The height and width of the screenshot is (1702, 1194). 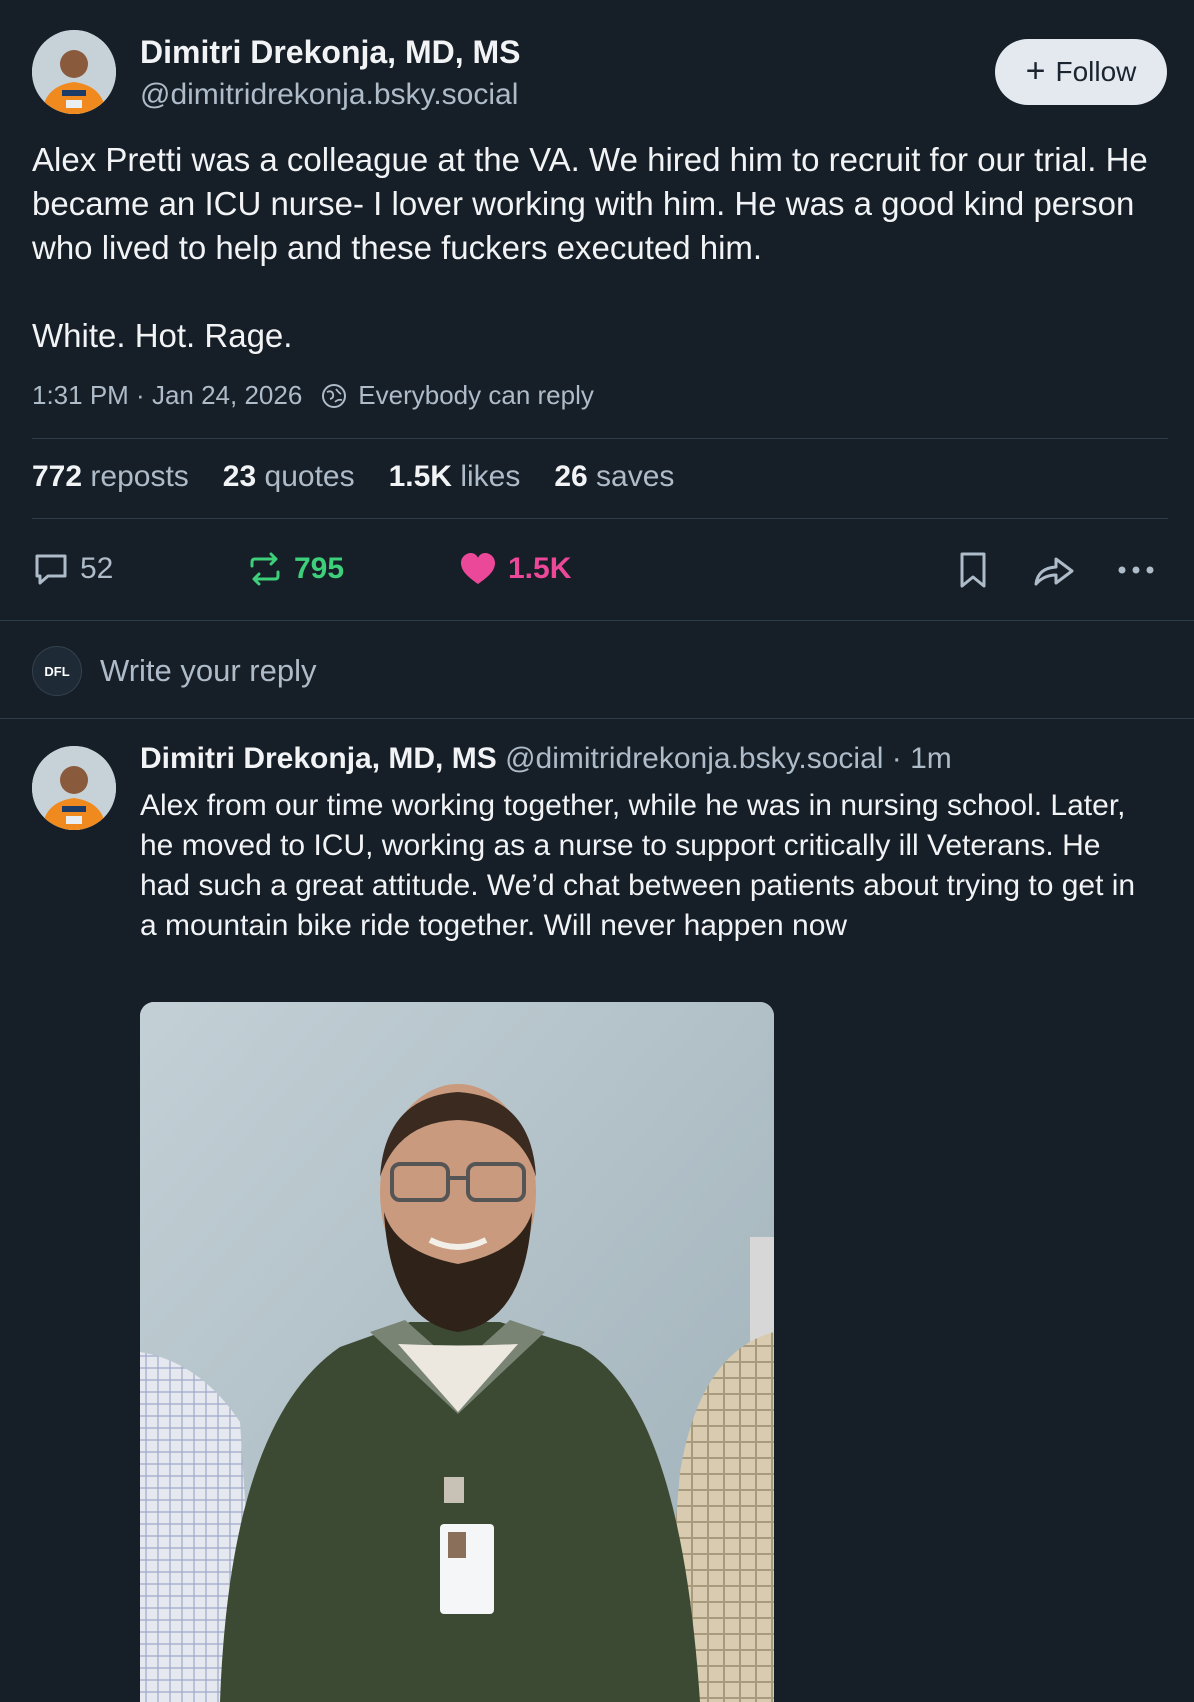 I want to click on my-avatar: DFL, so click(x=57, y=671).